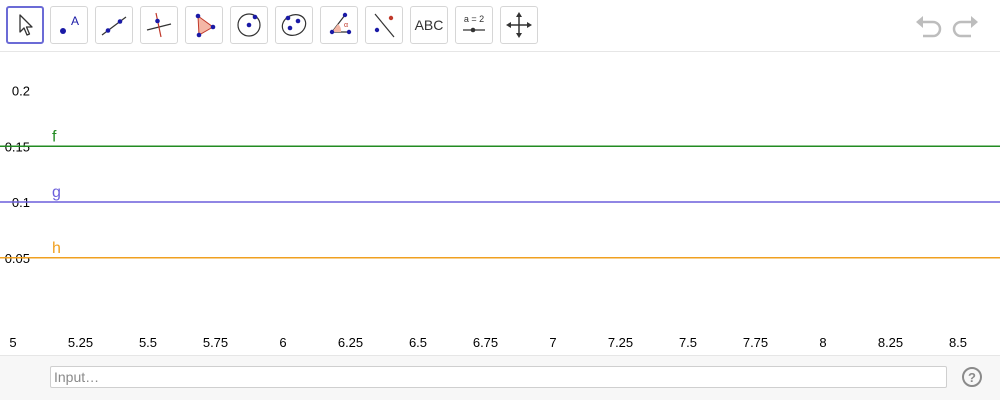  Describe the element at coordinates (56, 248) in the screenshot. I see `function-h-label: h` at that location.